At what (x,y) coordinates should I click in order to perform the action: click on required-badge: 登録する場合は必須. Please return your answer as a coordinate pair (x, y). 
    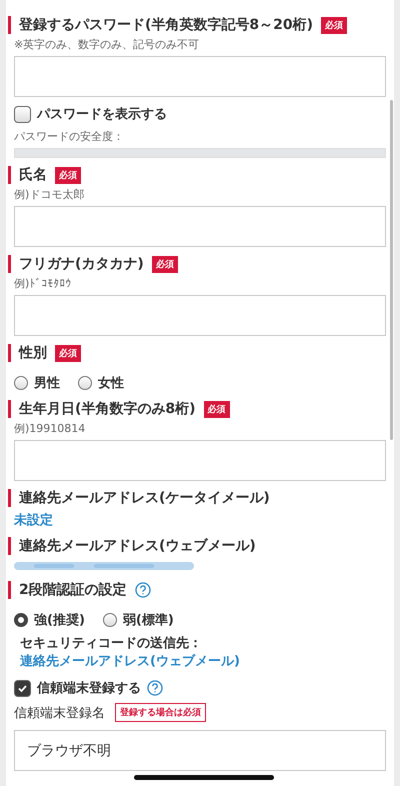
    Looking at the image, I should click on (160, 712).